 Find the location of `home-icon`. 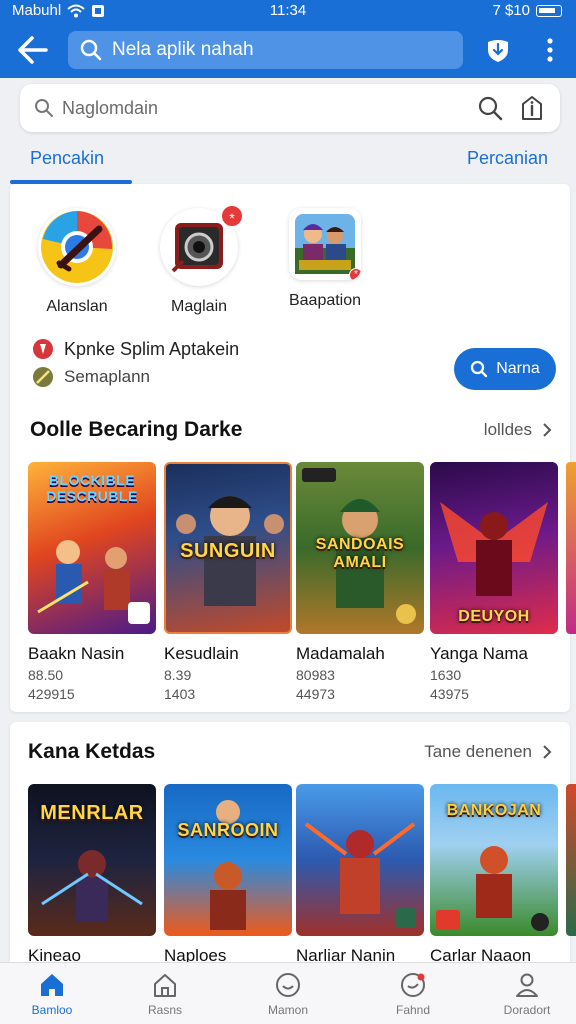

home-icon is located at coordinates (52, 985).